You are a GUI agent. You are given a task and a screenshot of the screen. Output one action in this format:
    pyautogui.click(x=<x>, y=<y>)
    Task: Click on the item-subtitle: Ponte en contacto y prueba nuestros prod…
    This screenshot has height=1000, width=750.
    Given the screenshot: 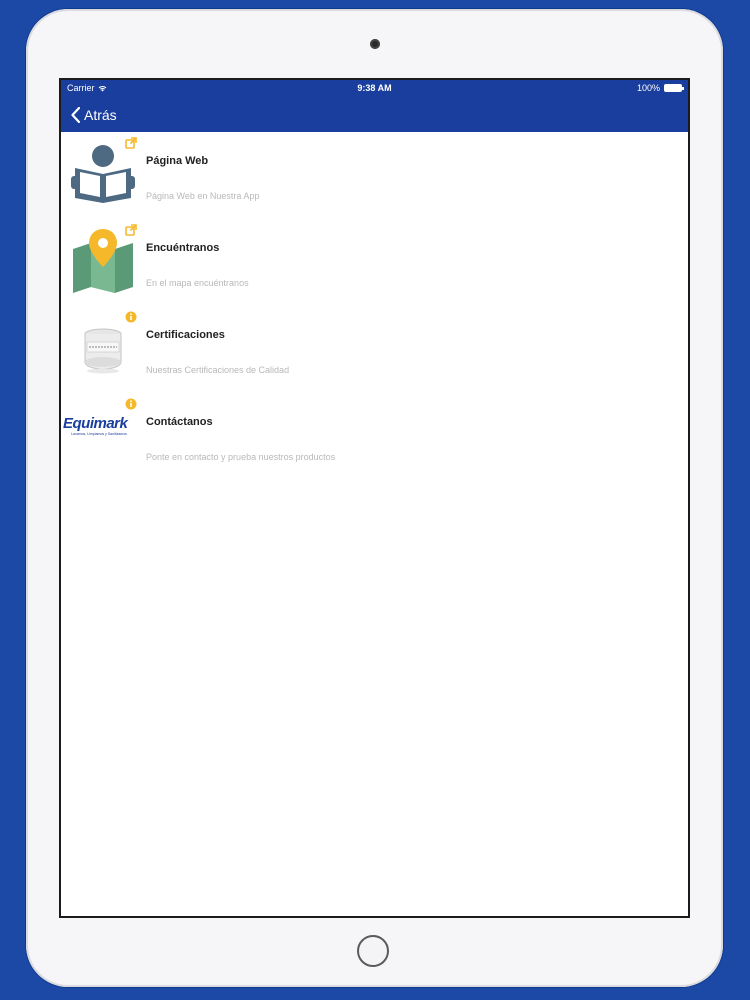 What is the action you would take?
    pyautogui.click(x=241, y=457)
    